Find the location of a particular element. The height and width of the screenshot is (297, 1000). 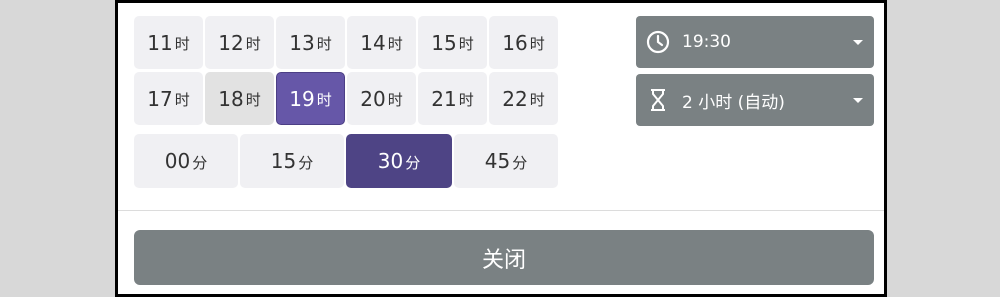

hour-12-button: 12 时 is located at coordinates (239, 42).